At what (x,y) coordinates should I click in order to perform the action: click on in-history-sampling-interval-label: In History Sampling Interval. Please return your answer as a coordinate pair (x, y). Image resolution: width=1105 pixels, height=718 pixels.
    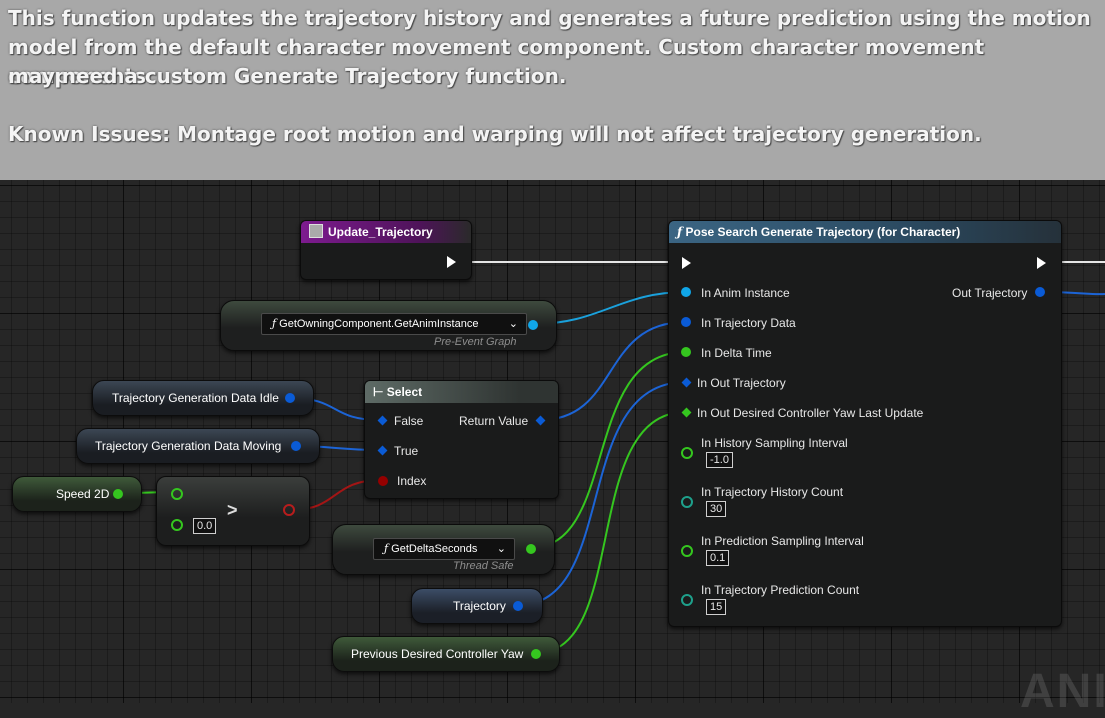
    Looking at the image, I should click on (774, 443).